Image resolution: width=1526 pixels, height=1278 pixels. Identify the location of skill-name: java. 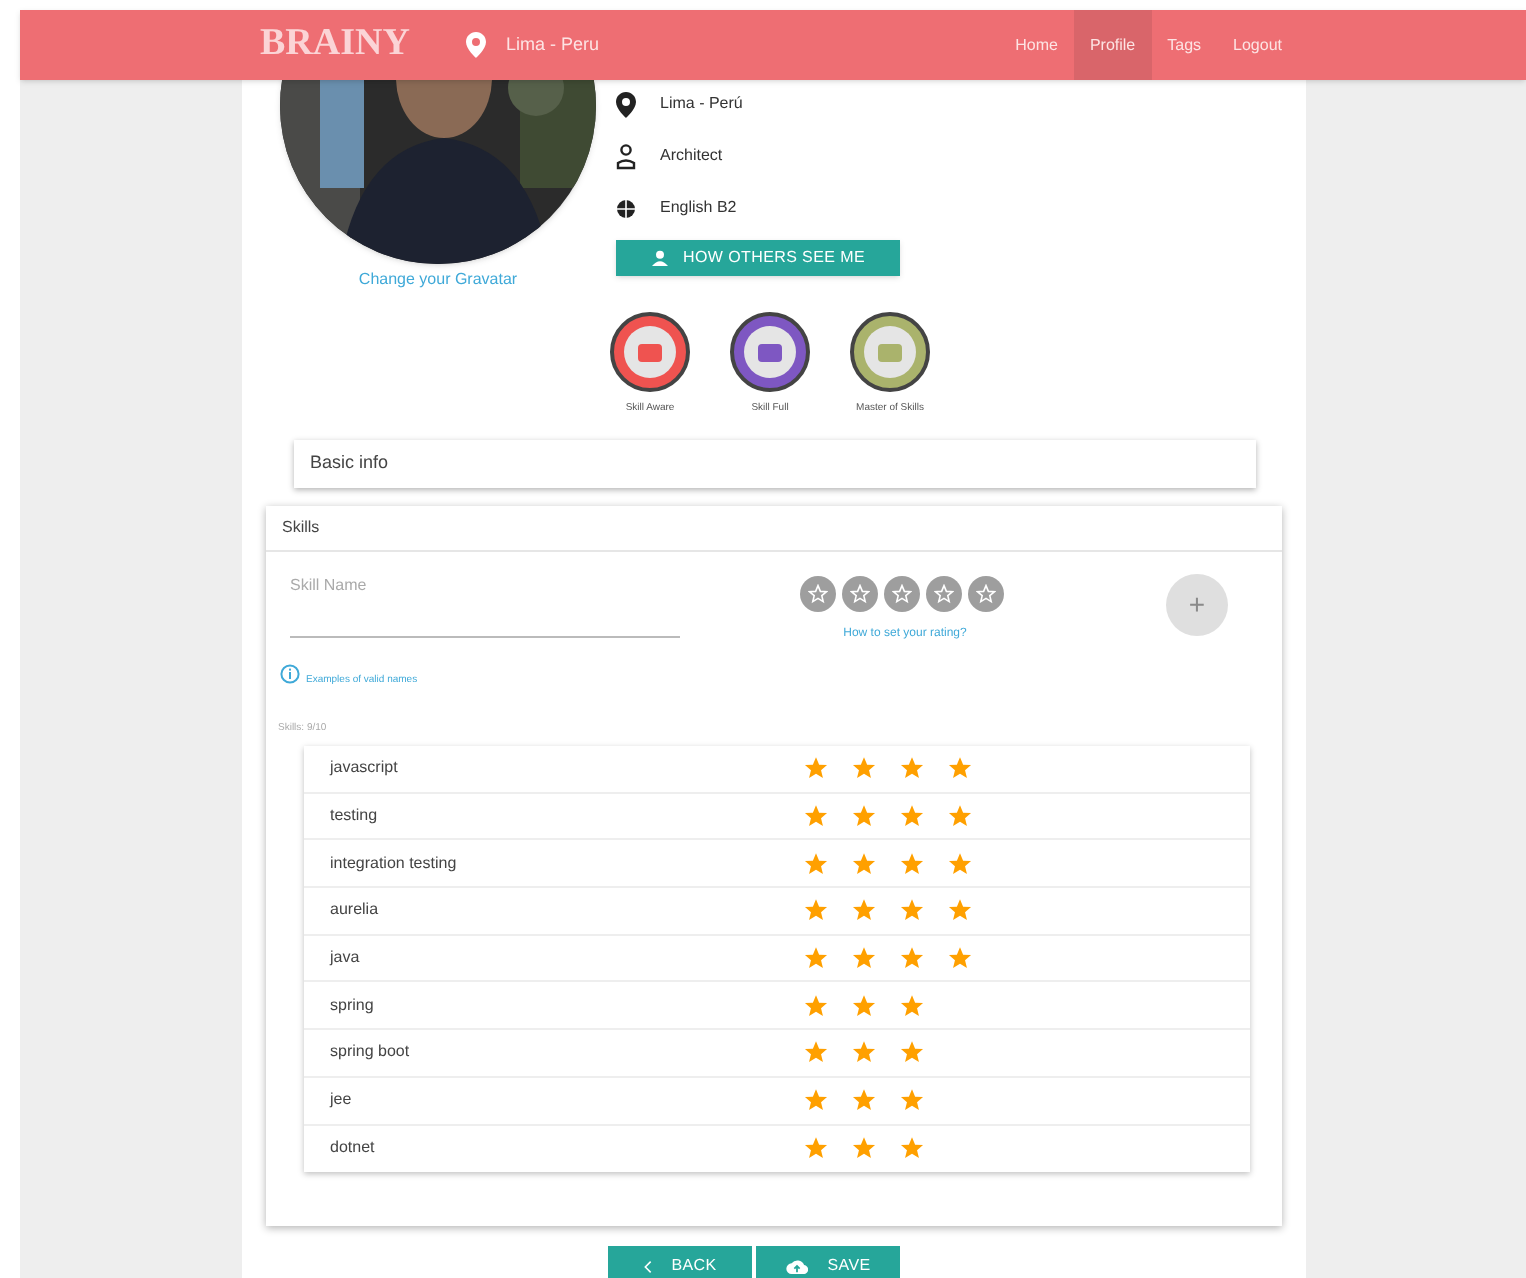
(346, 958).